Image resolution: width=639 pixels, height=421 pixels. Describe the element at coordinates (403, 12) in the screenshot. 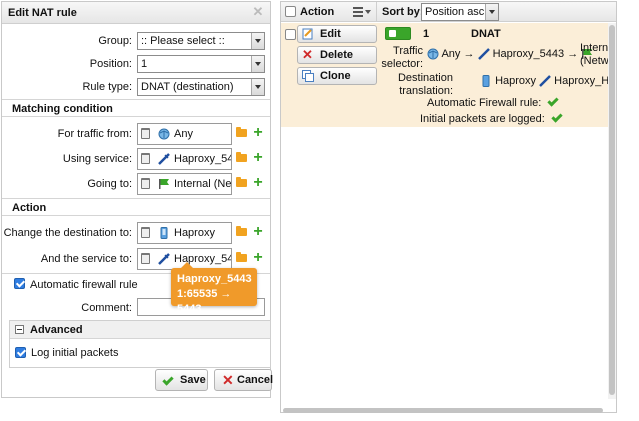

I see `sort-label: Sort by:` at that location.